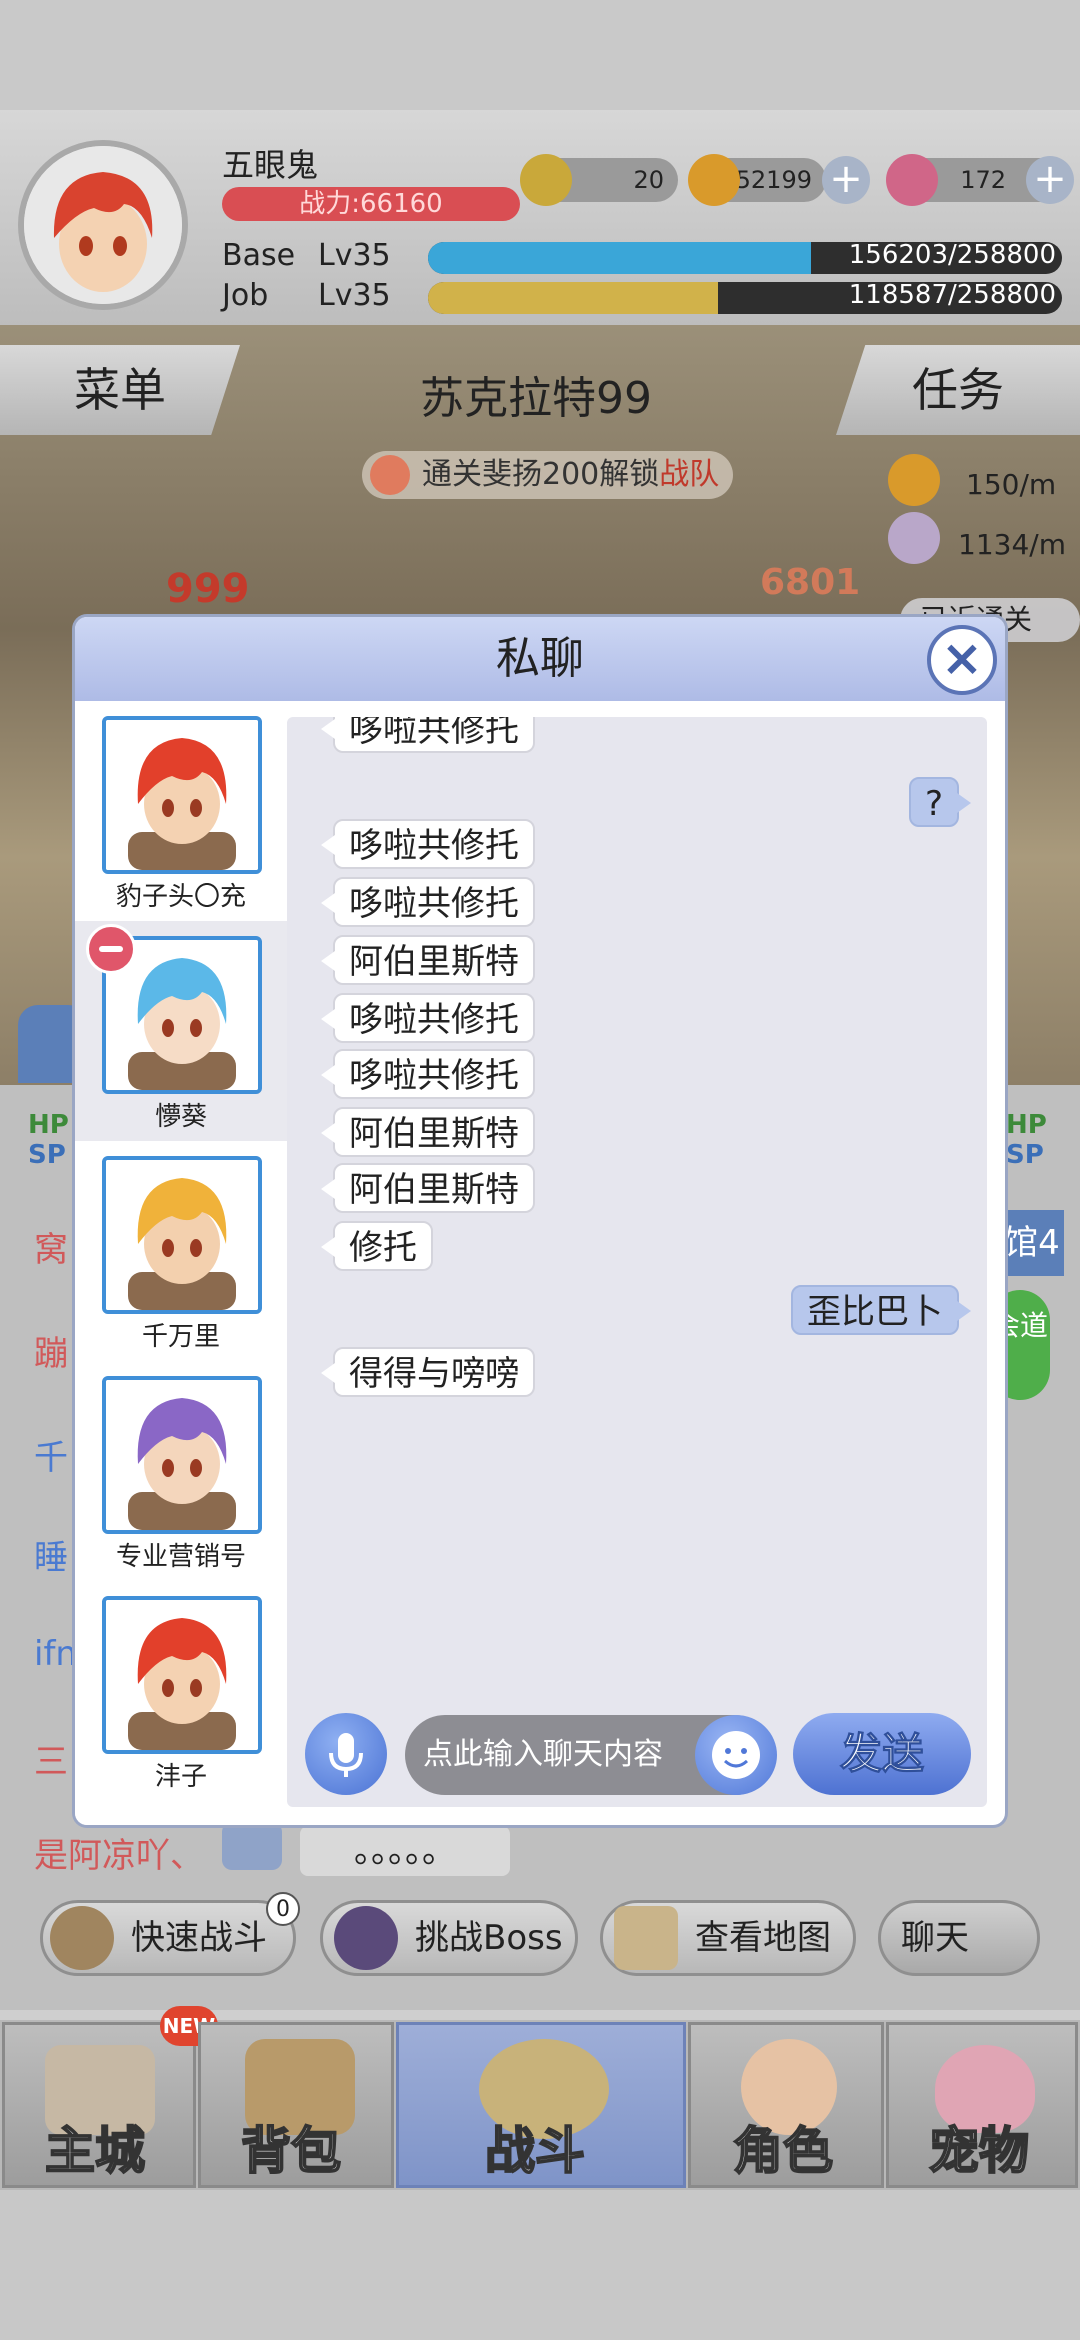  What do you see at coordinates (1032, 1243) in the screenshot?
I see `hall-tag: 馆4` at bounding box center [1032, 1243].